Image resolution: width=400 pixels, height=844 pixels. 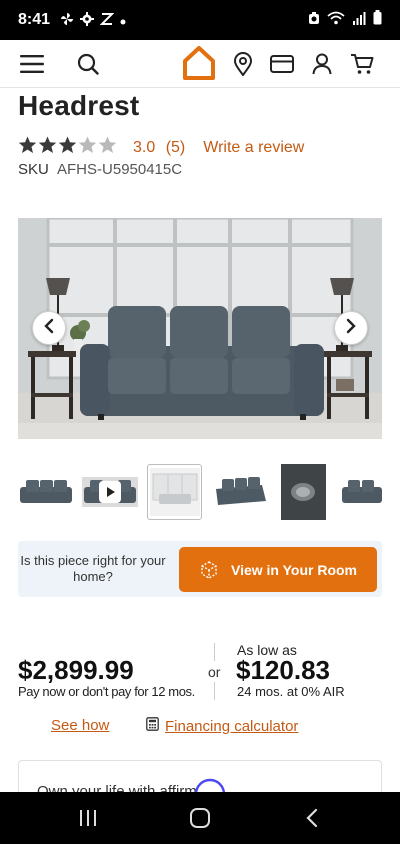 I want to click on see-how-link: See how, so click(x=80, y=725).